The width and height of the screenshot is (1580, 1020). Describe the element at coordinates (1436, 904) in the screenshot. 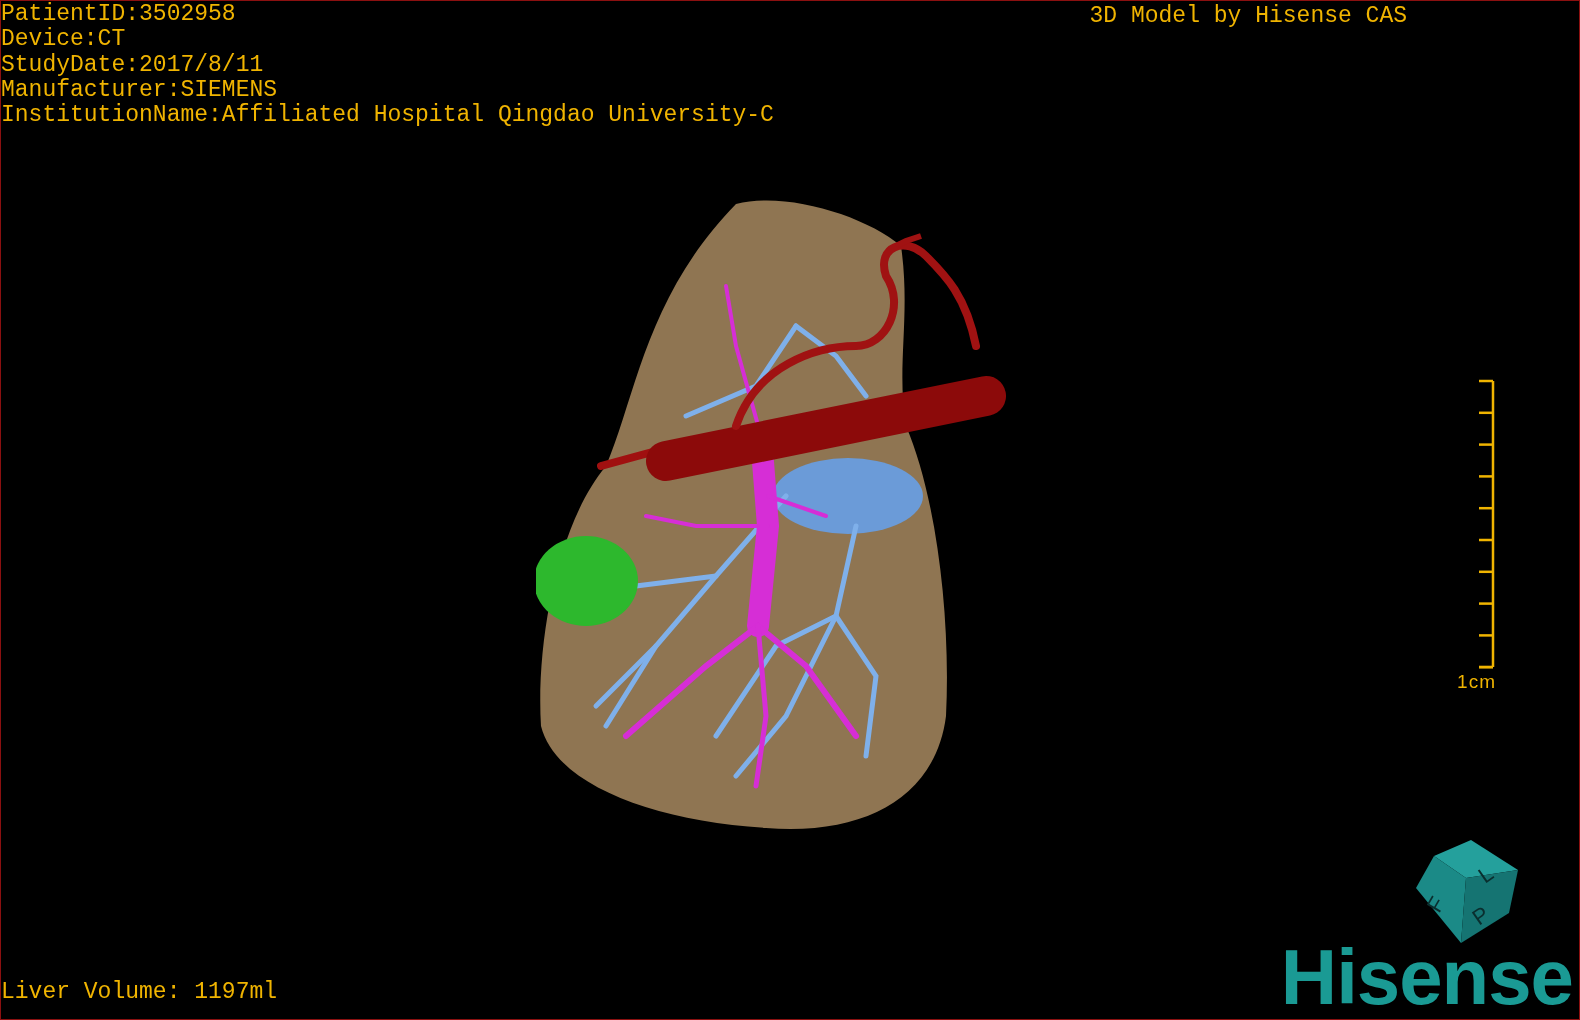

I see `cube-face-label: F` at that location.